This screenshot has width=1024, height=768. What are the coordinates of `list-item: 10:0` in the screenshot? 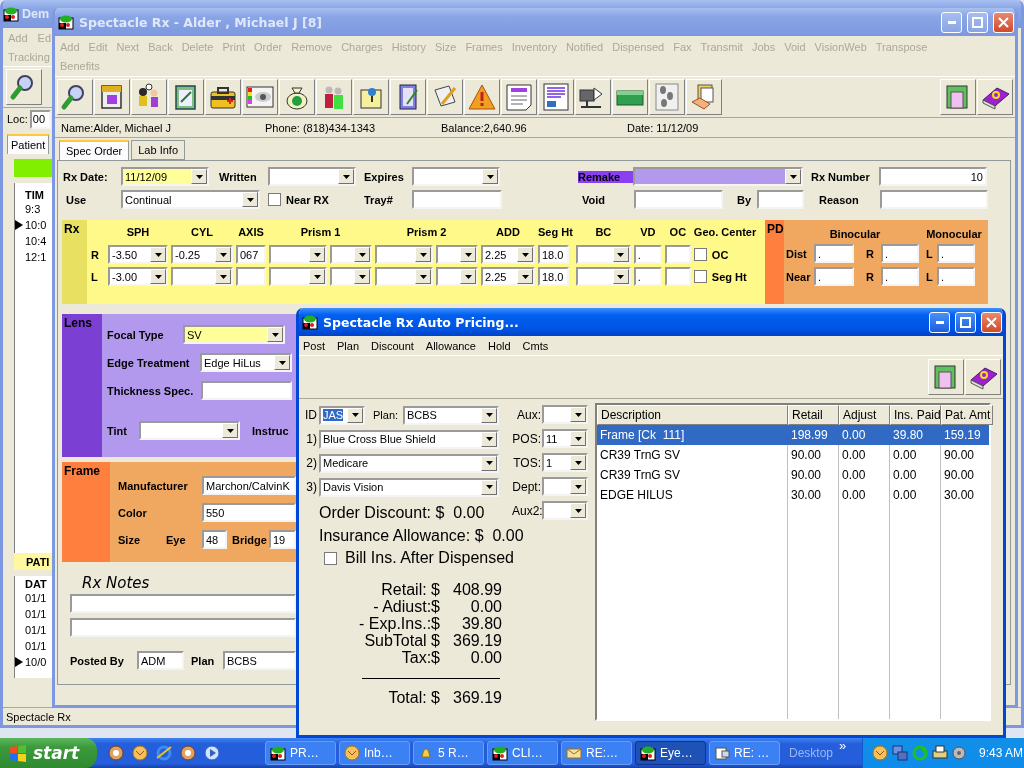 It's located at (36, 225).